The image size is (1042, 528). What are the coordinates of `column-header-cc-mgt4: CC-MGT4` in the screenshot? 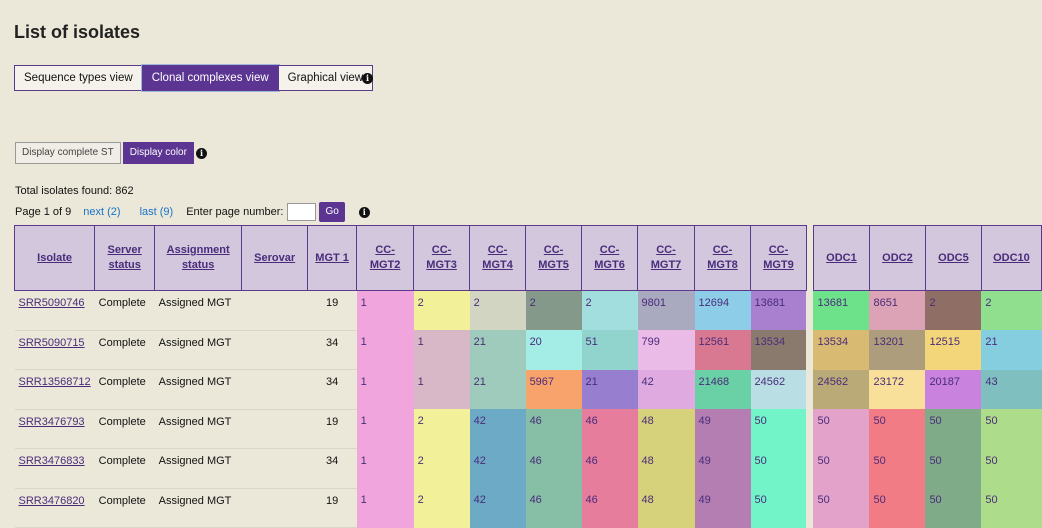 It's located at (498, 258).